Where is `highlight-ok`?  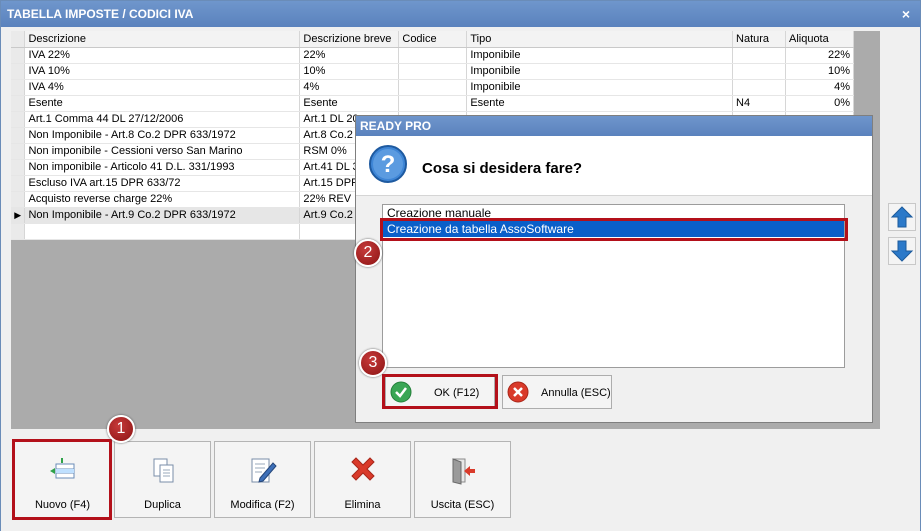
highlight-ok is located at coordinates (440, 391).